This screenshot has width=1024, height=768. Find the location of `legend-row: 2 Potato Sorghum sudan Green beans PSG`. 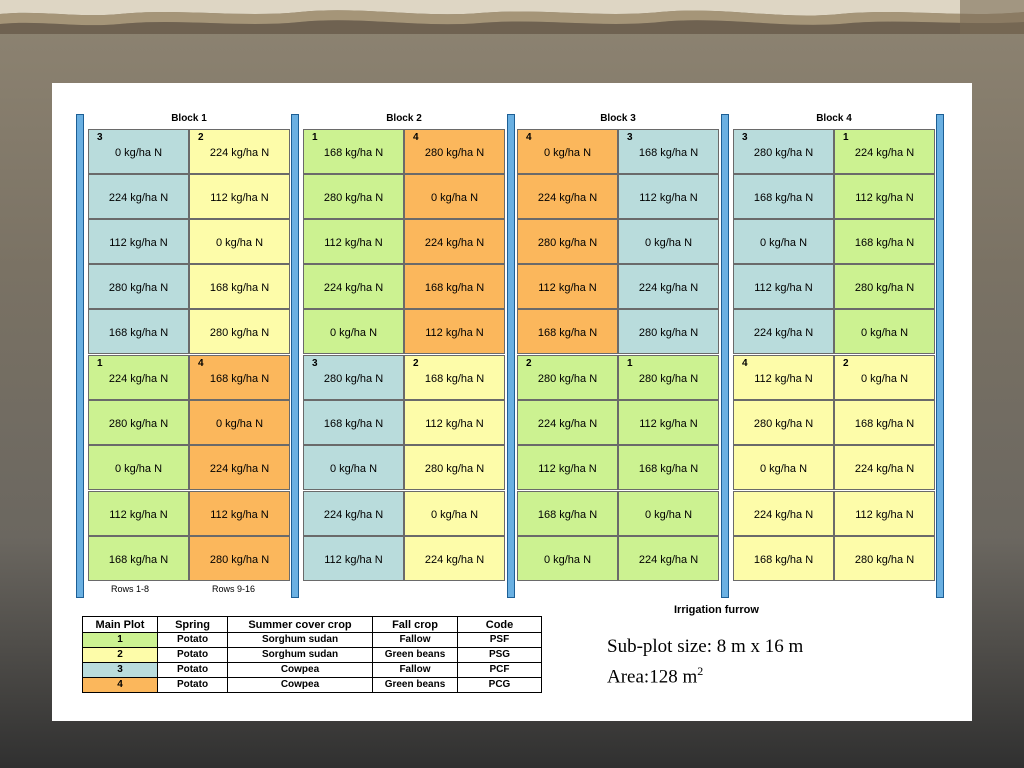

legend-row: 2 Potato Sorghum sudan Green beans PSG is located at coordinates (312, 655).